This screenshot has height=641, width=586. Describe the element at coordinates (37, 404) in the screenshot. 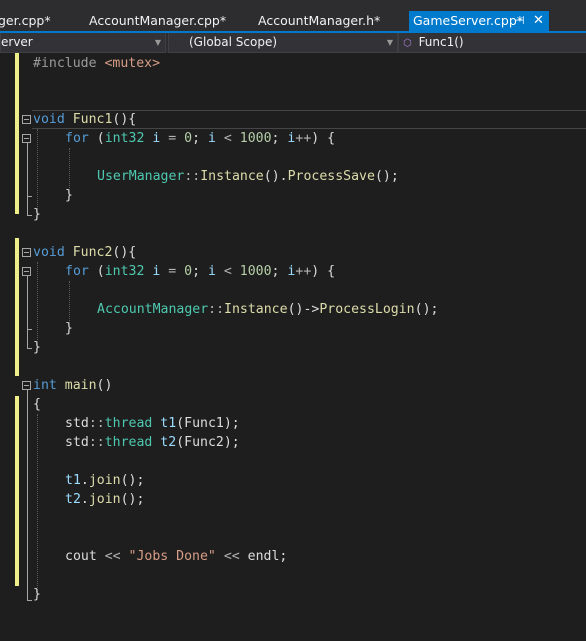

I see `code-line-brace: {` at that location.